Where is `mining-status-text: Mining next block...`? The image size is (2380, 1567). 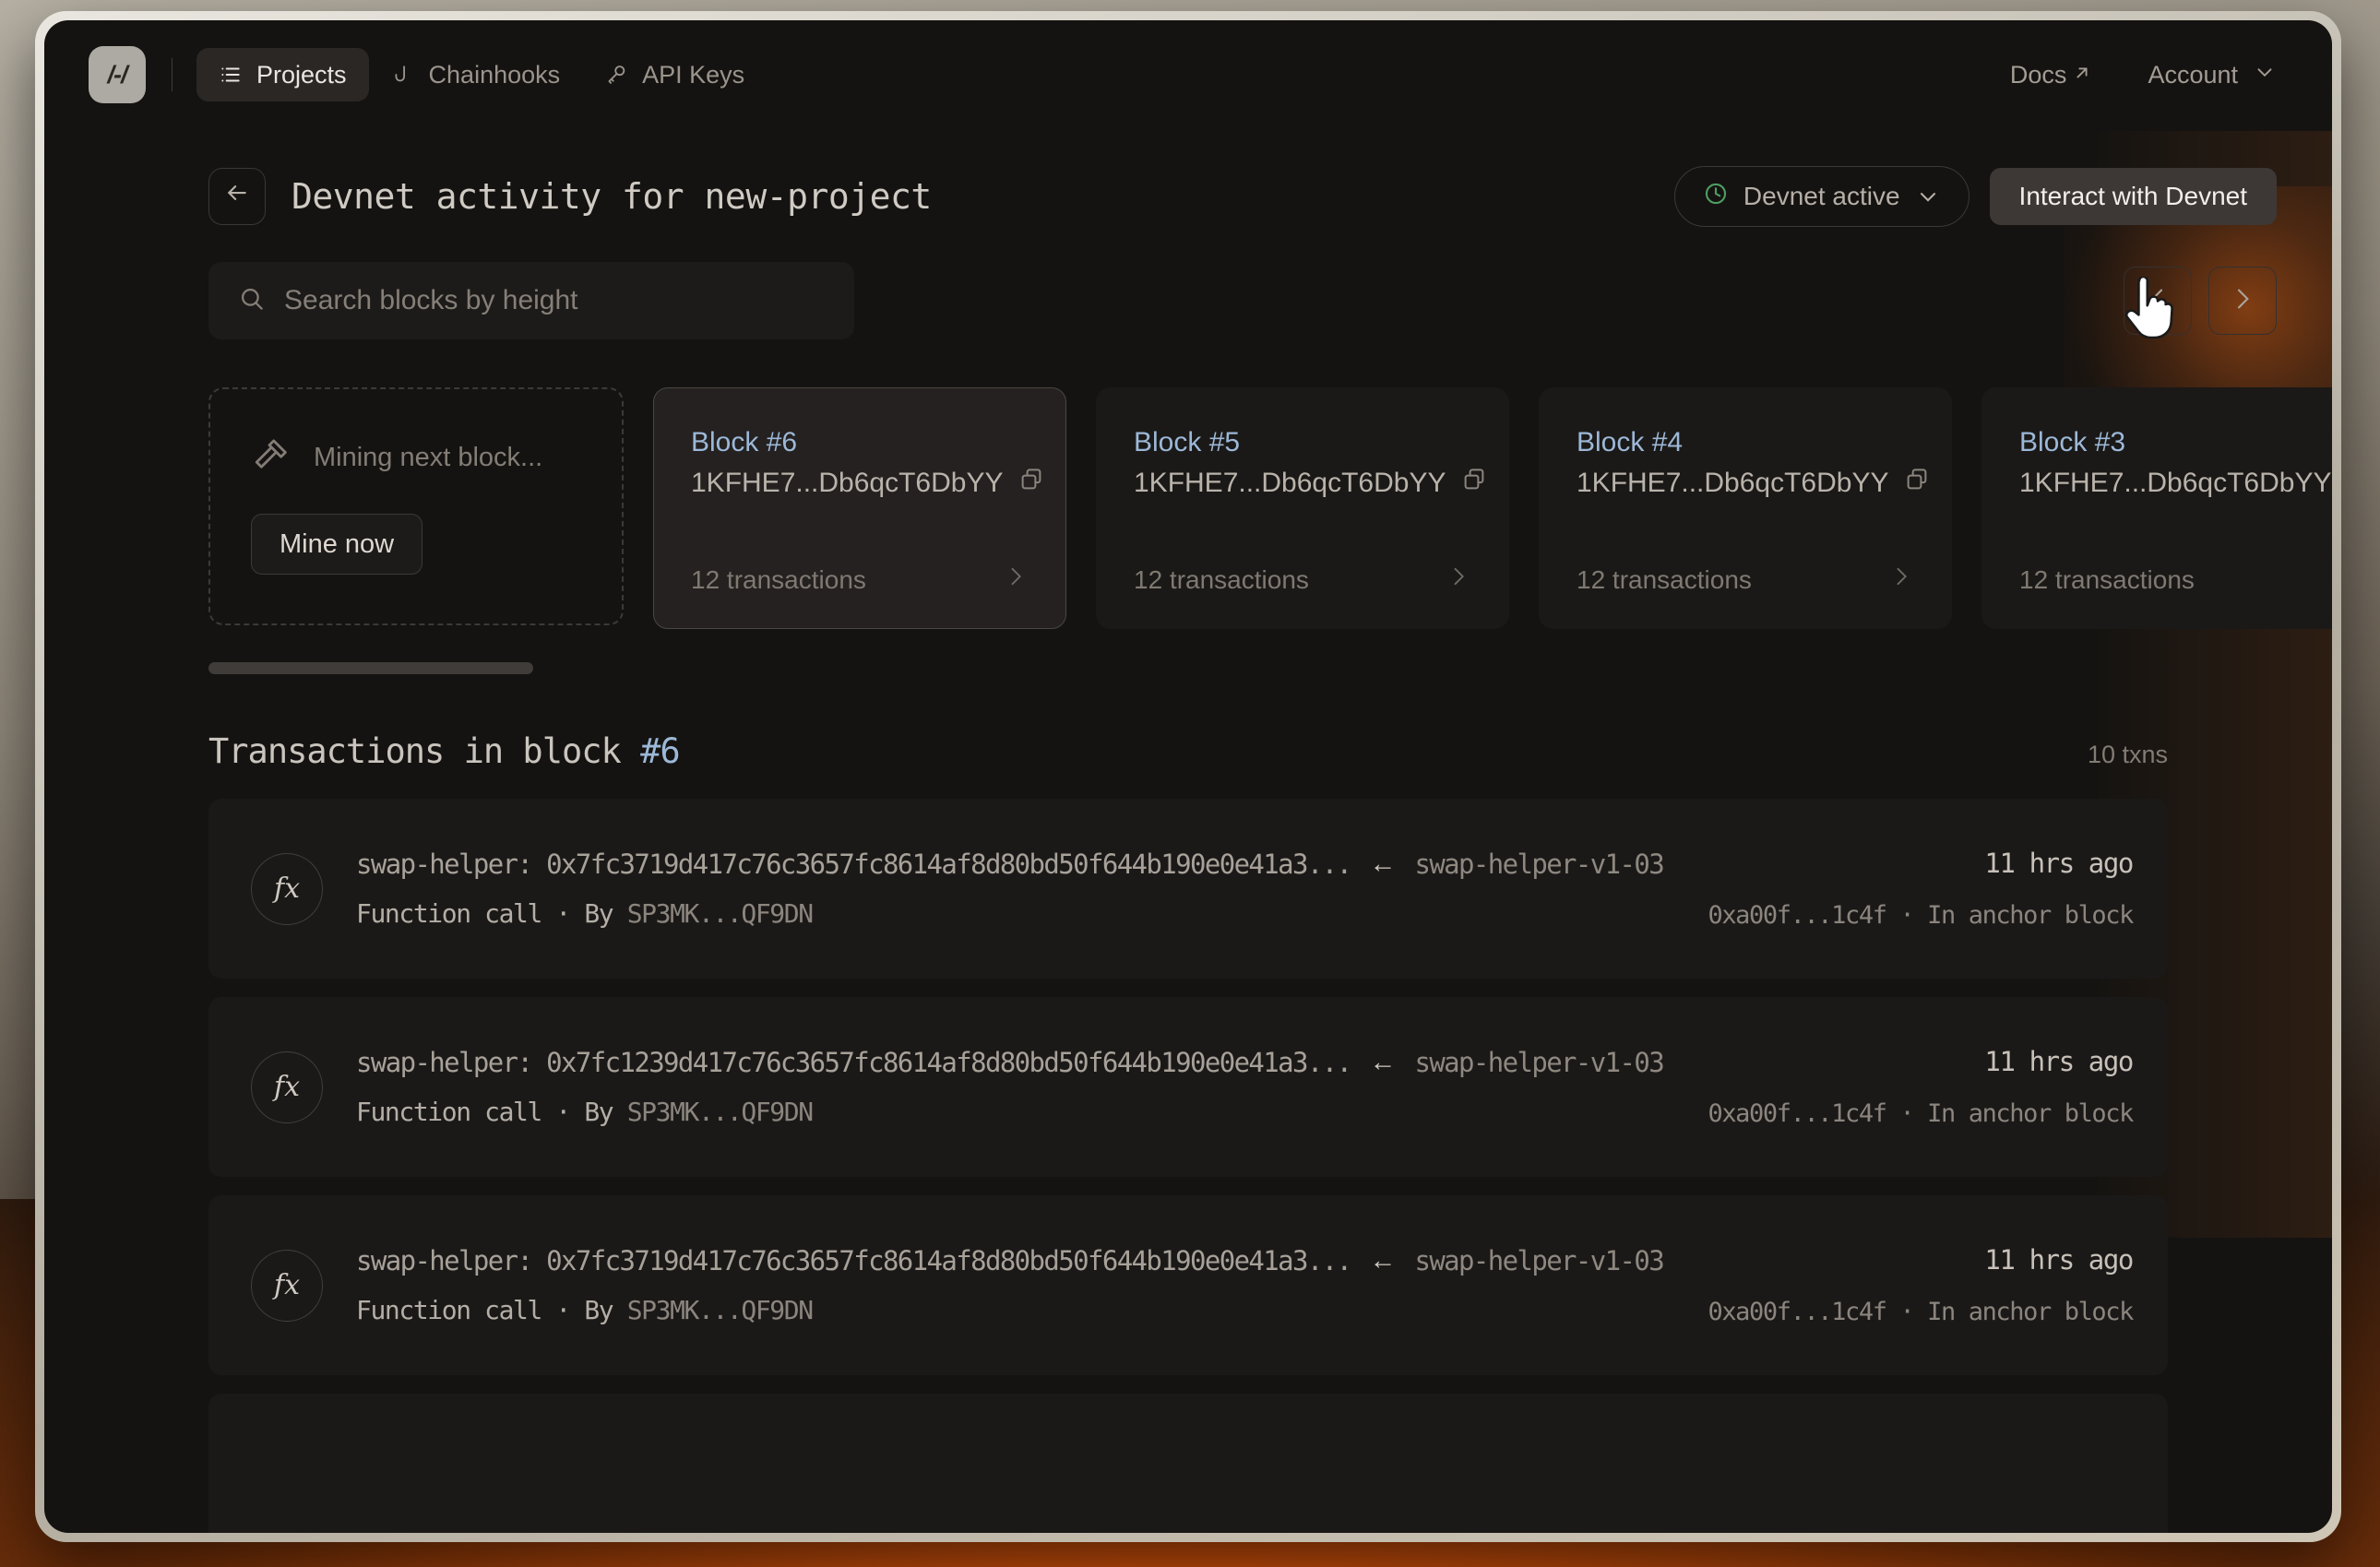 mining-status-text: Mining next block... is located at coordinates (428, 457).